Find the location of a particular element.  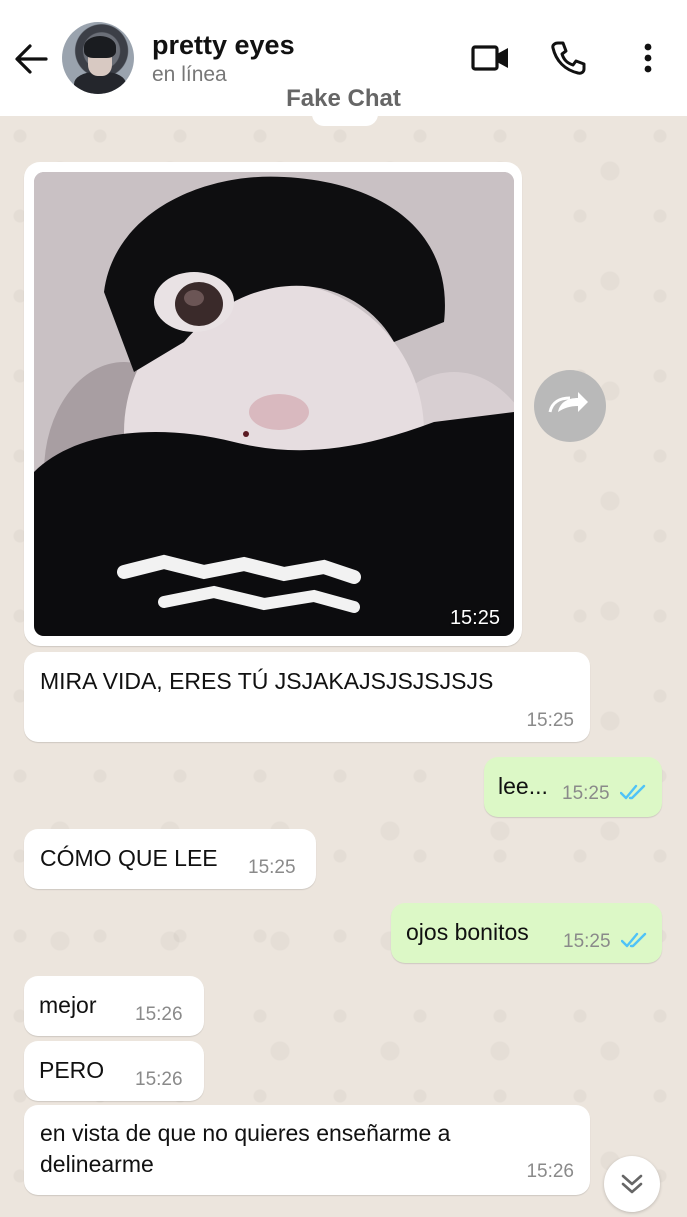

outgoing-message: ojos bonitos 15:25 is located at coordinates (526, 933).